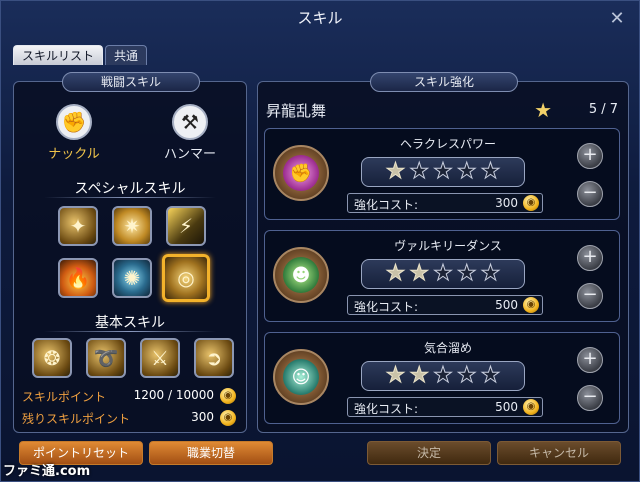 Image resolution: width=640 pixels, height=482 pixels. Describe the element at coordinates (190, 122) in the screenshot. I see `hammer-icon: ⚒` at that location.